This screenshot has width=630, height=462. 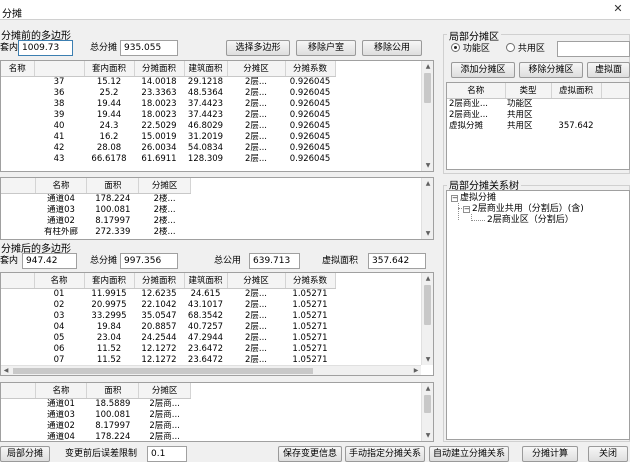 I want to click on radio-public-zone: 共用区, so click(x=525, y=49).